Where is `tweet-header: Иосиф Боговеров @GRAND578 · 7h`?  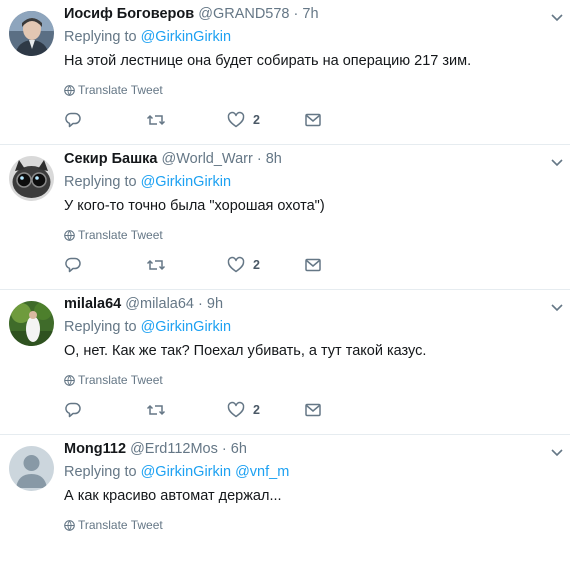
tweet-header: Иосиф Боговеров @GRAND578 · 7h is located at coordinates (191, 14).